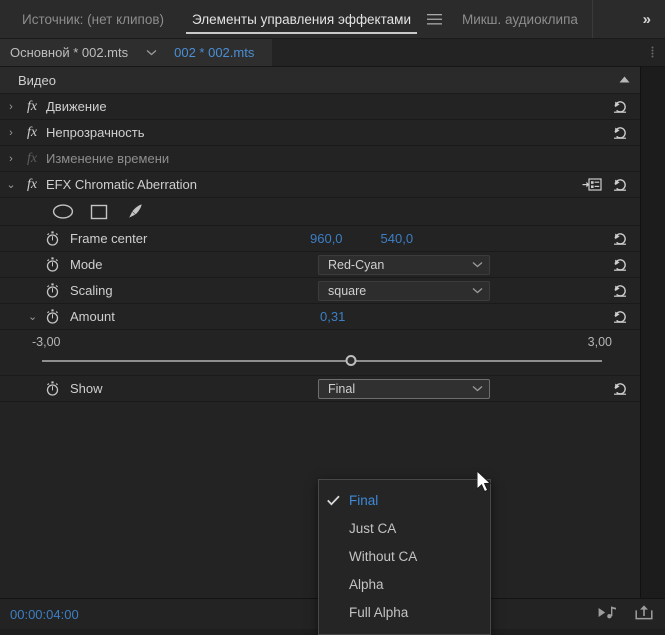 This screenshot has height=635, width=665. I want to click on param-row-frame-center: Frame center 960,0 540,0, so click(320, 239).